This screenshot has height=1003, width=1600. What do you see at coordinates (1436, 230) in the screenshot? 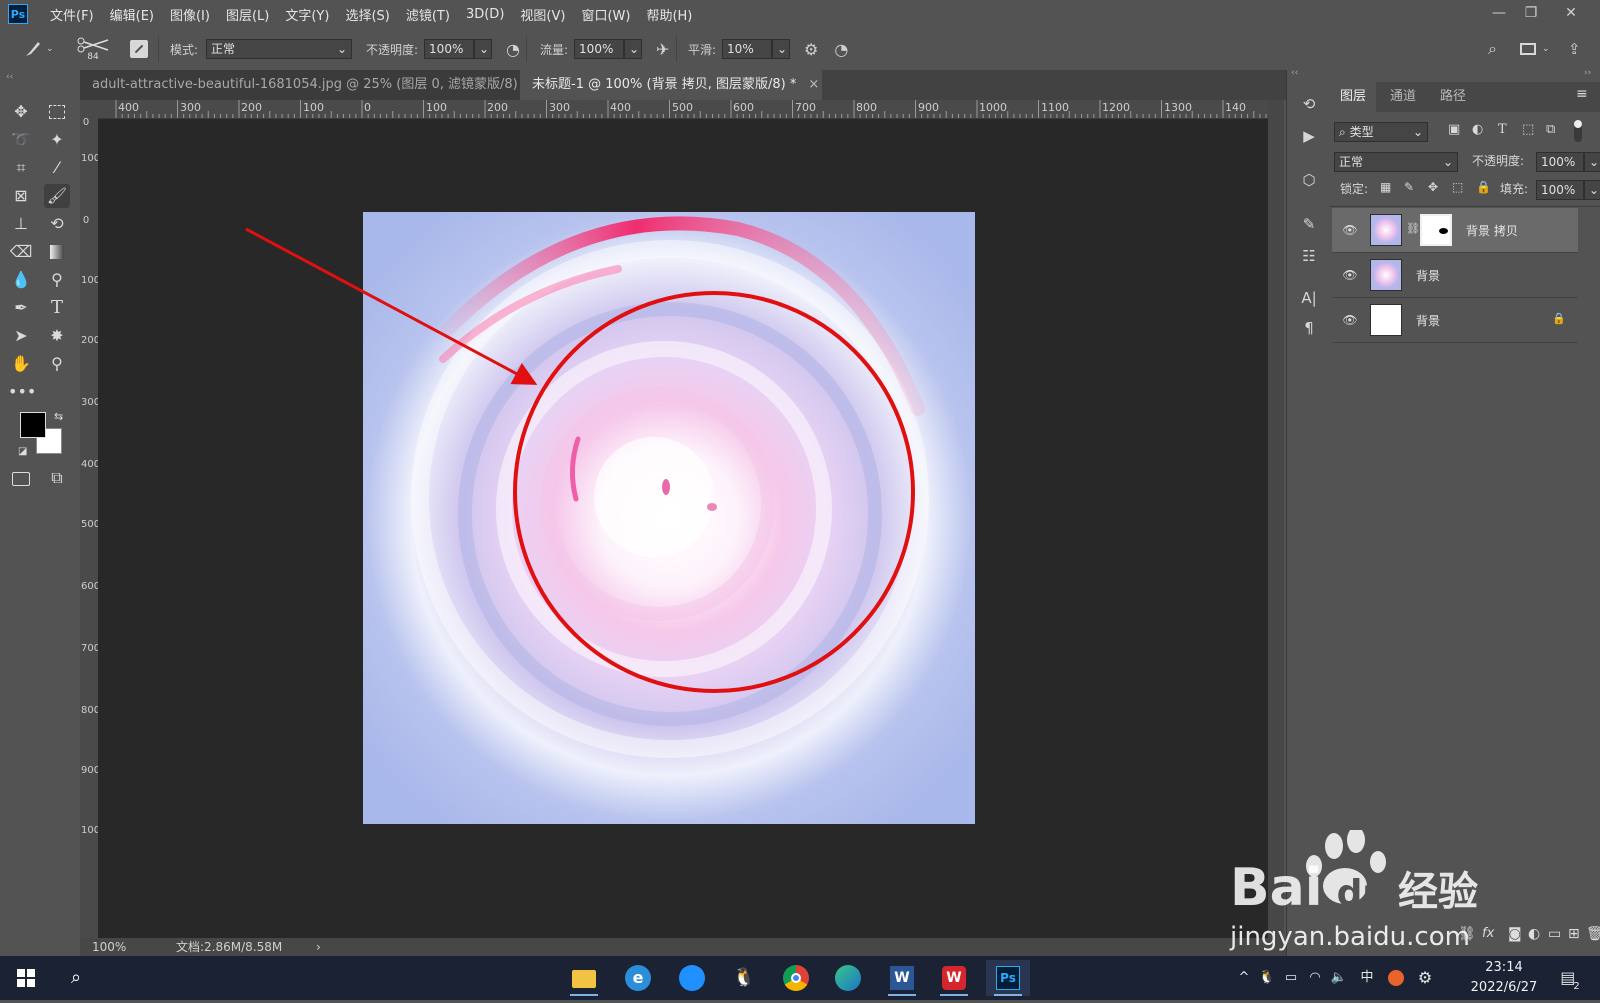
I see `layer-mask-thumbnail` at bounding box center [1436, 230].